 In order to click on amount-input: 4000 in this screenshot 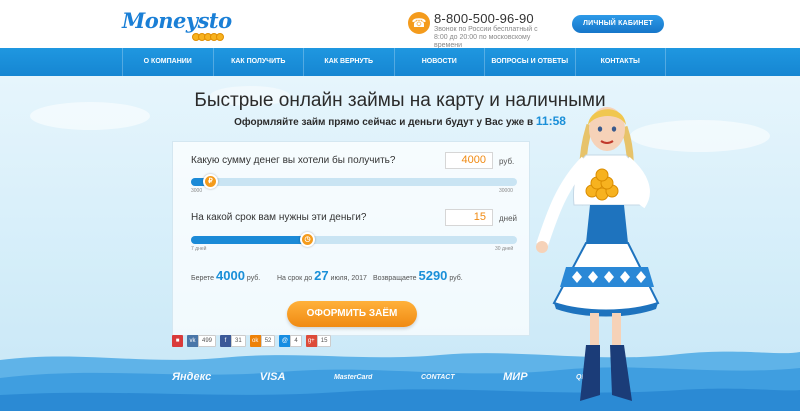, I will do `click(469, 160)`.